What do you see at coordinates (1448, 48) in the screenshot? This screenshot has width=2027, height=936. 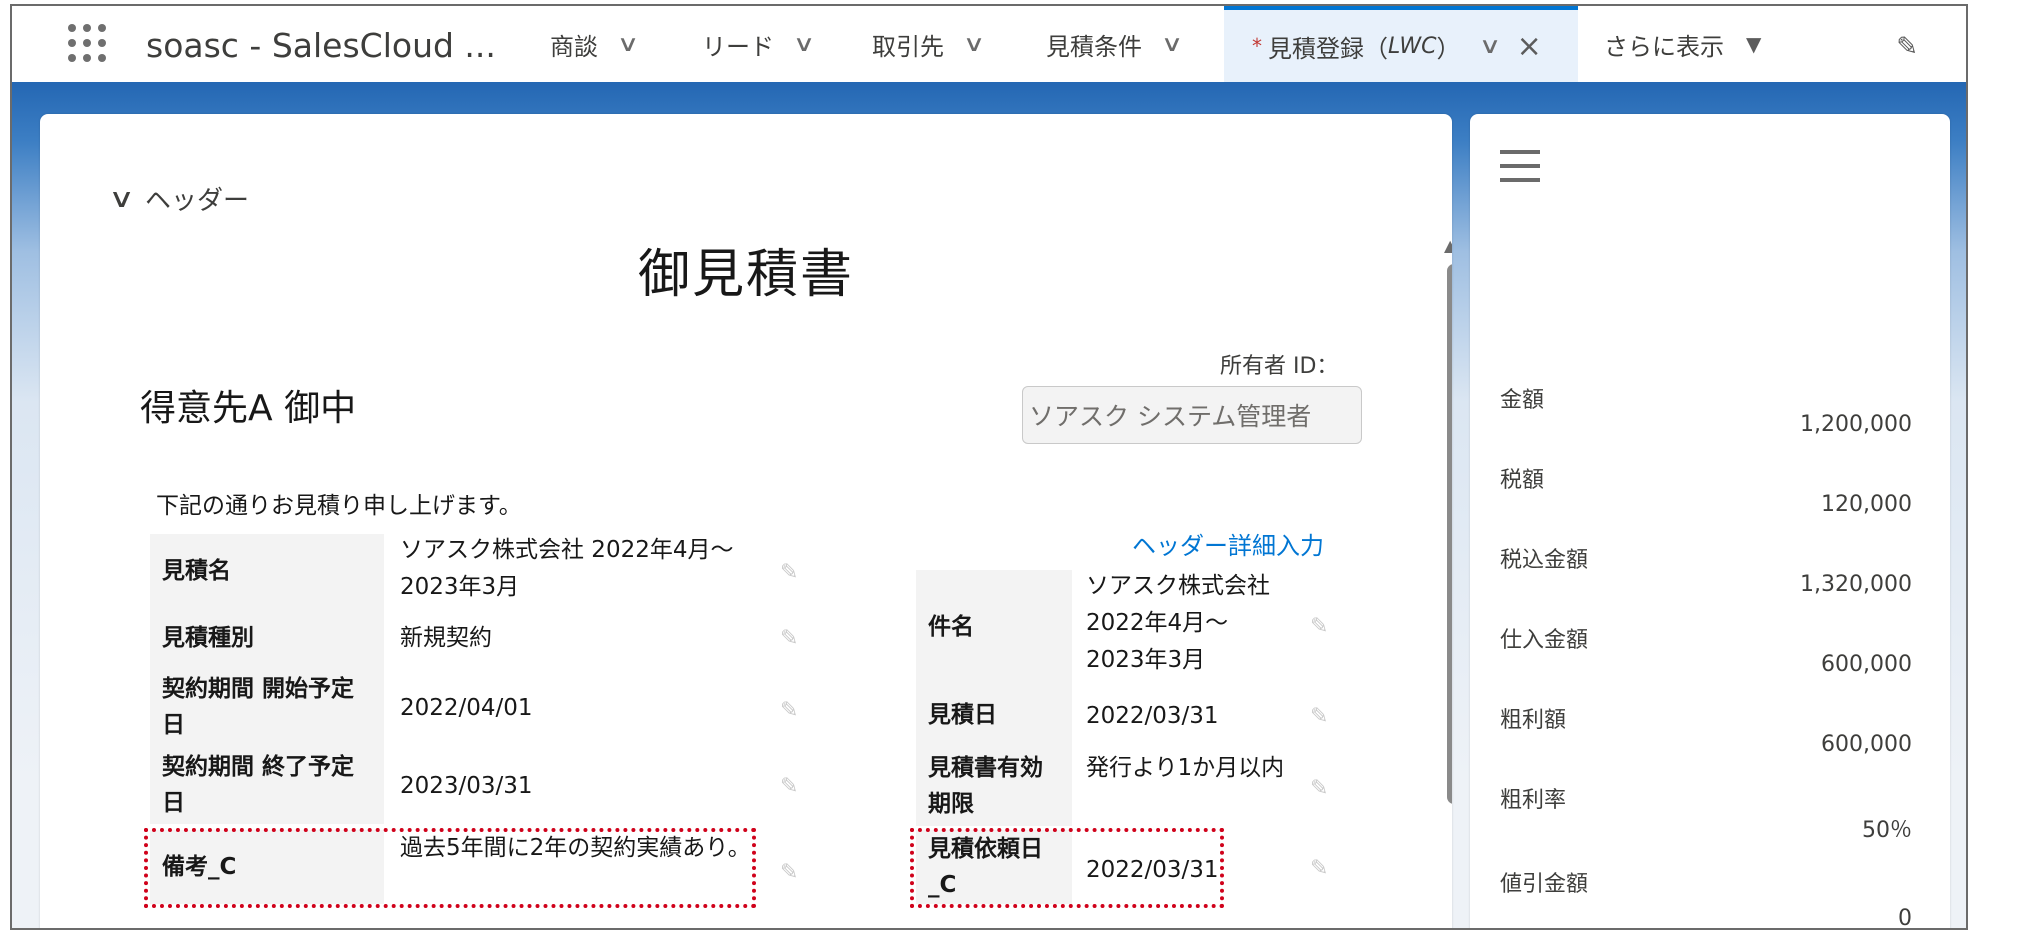 I see `tab-label-suffix: ）` at bounding box center [1448, 48].